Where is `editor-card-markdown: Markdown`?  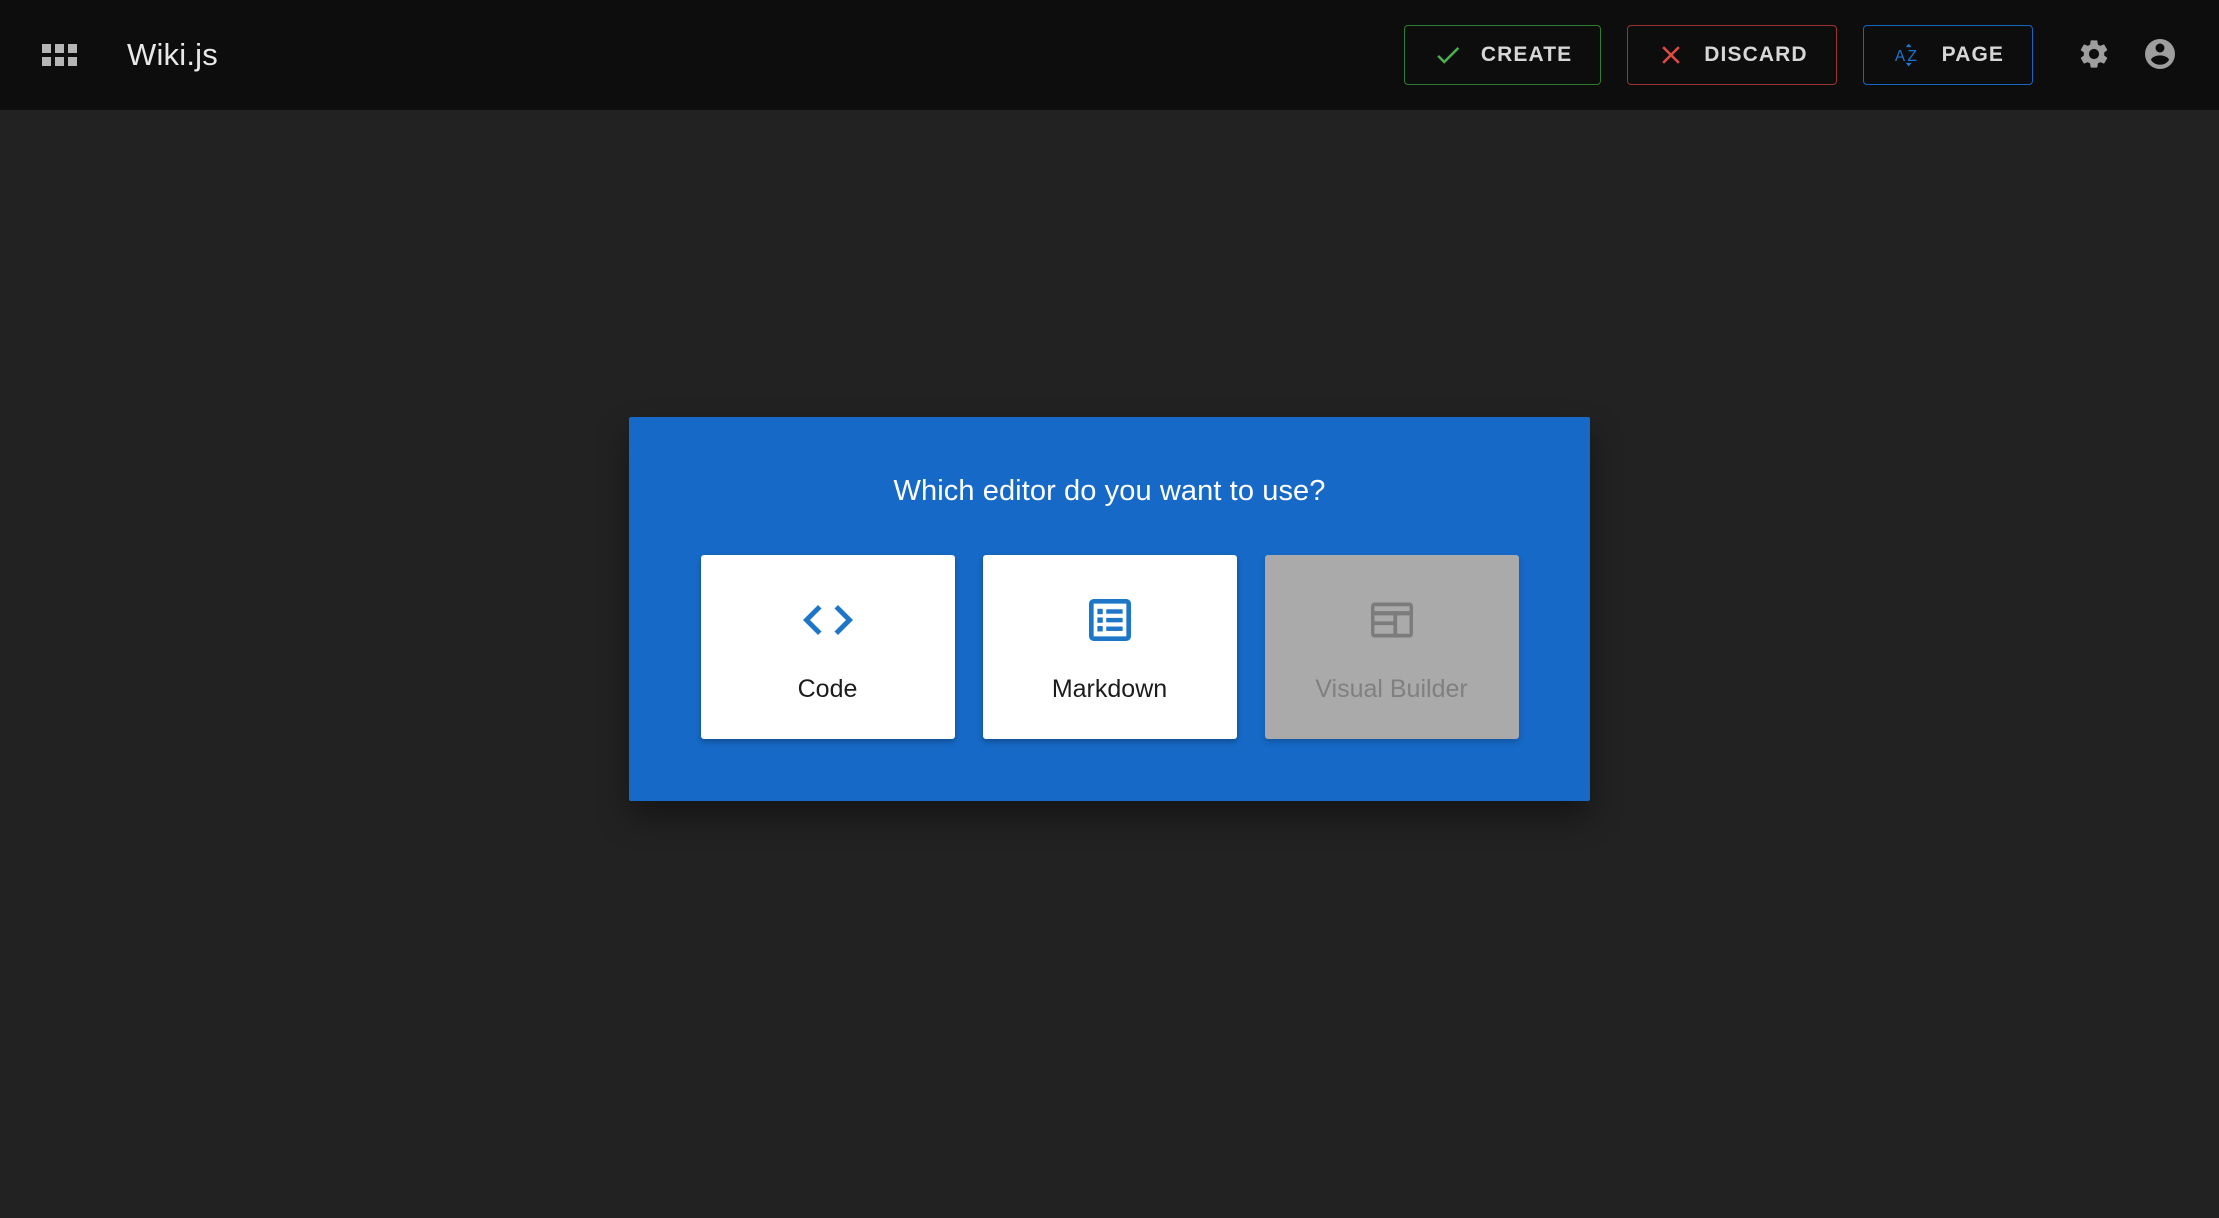 editor-card-markdown: Markdown is located at coordinates (1109, 646).